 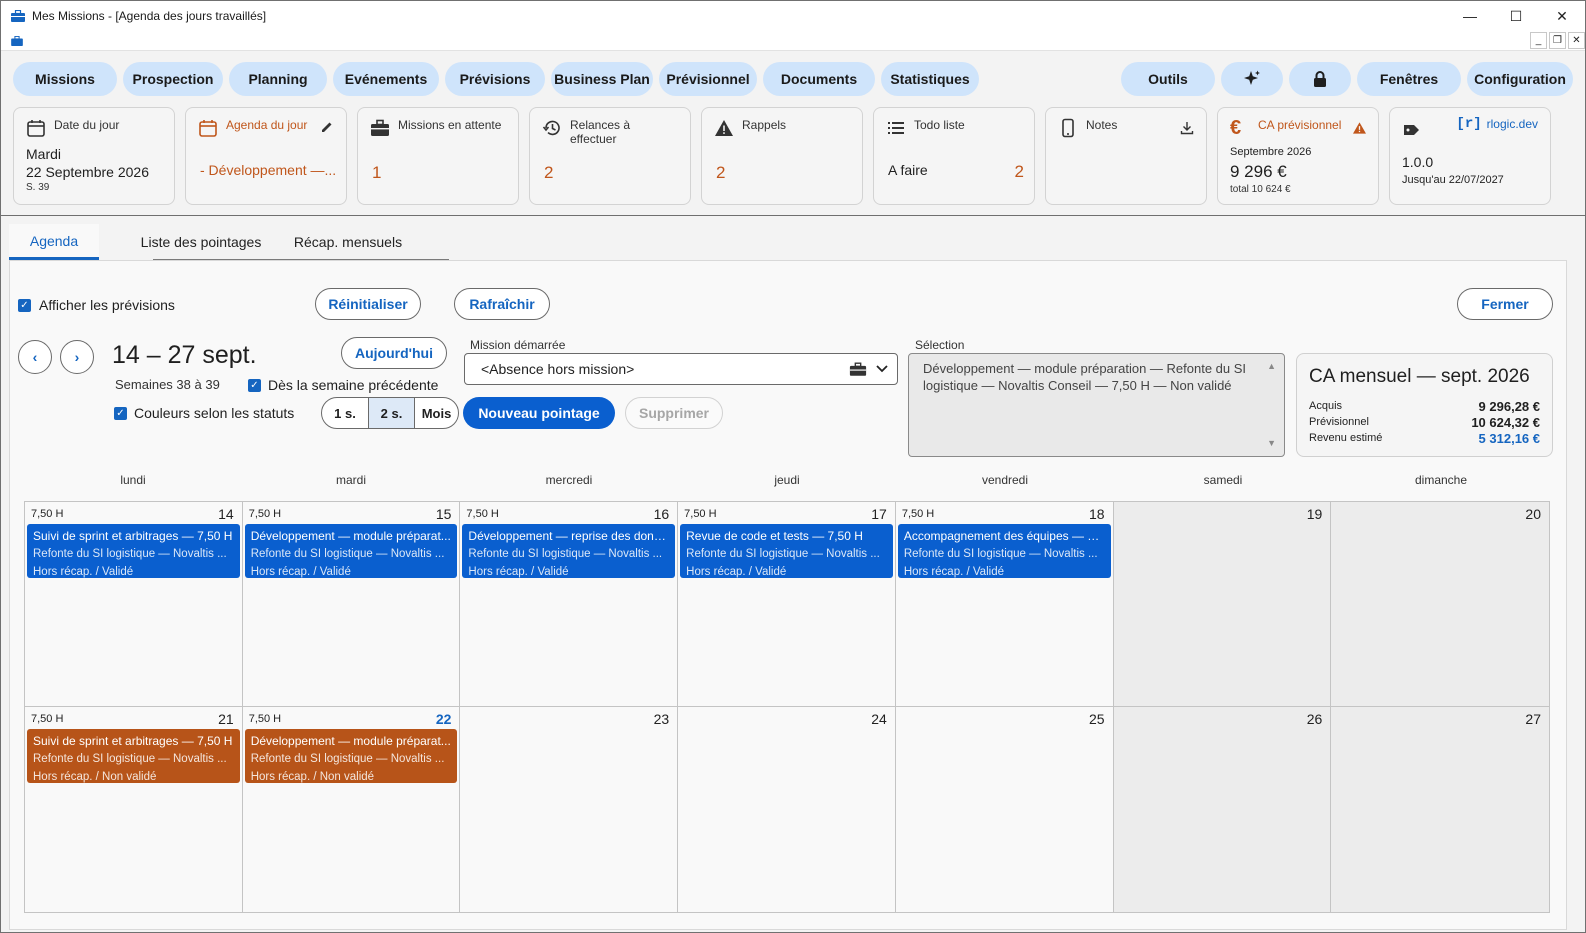 I want to click on calendar-day-cell: 27, so click(x=1440, y=809).